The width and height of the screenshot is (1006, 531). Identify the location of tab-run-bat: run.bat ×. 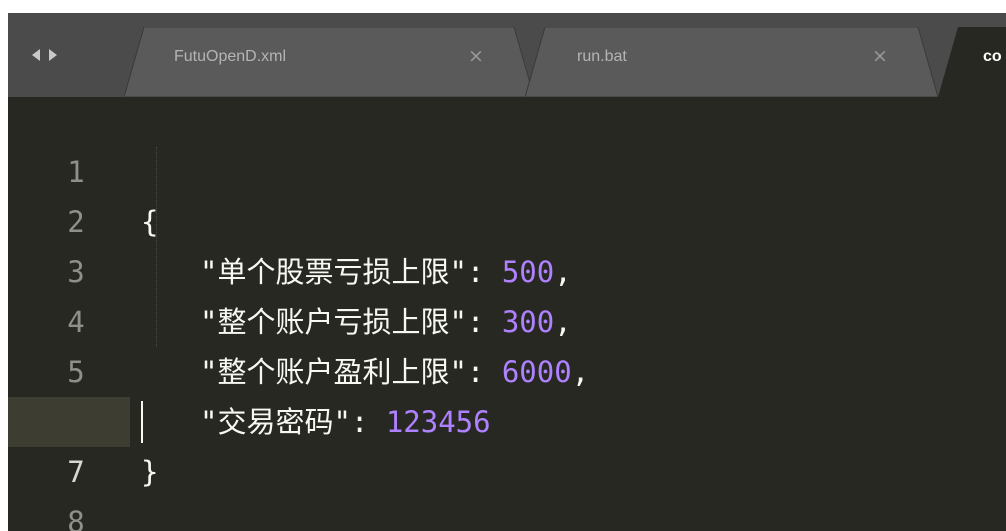
(745, 62).